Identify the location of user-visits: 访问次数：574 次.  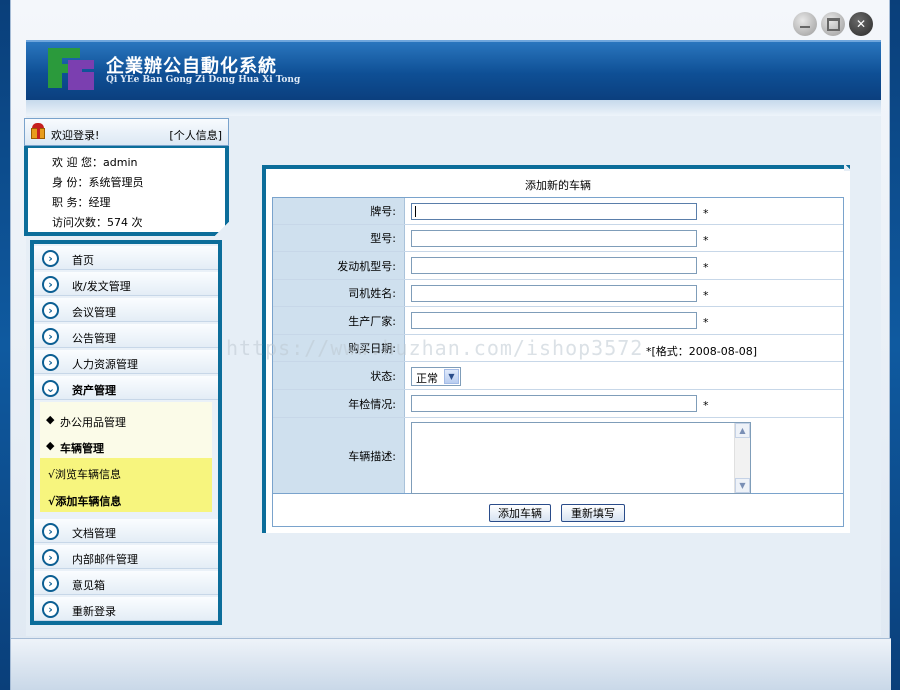
(97, 222).